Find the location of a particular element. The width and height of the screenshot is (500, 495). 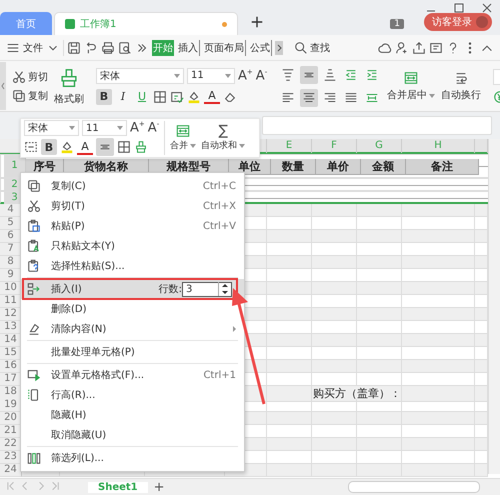

row-number: 24 is located at coordinates (11, 470).